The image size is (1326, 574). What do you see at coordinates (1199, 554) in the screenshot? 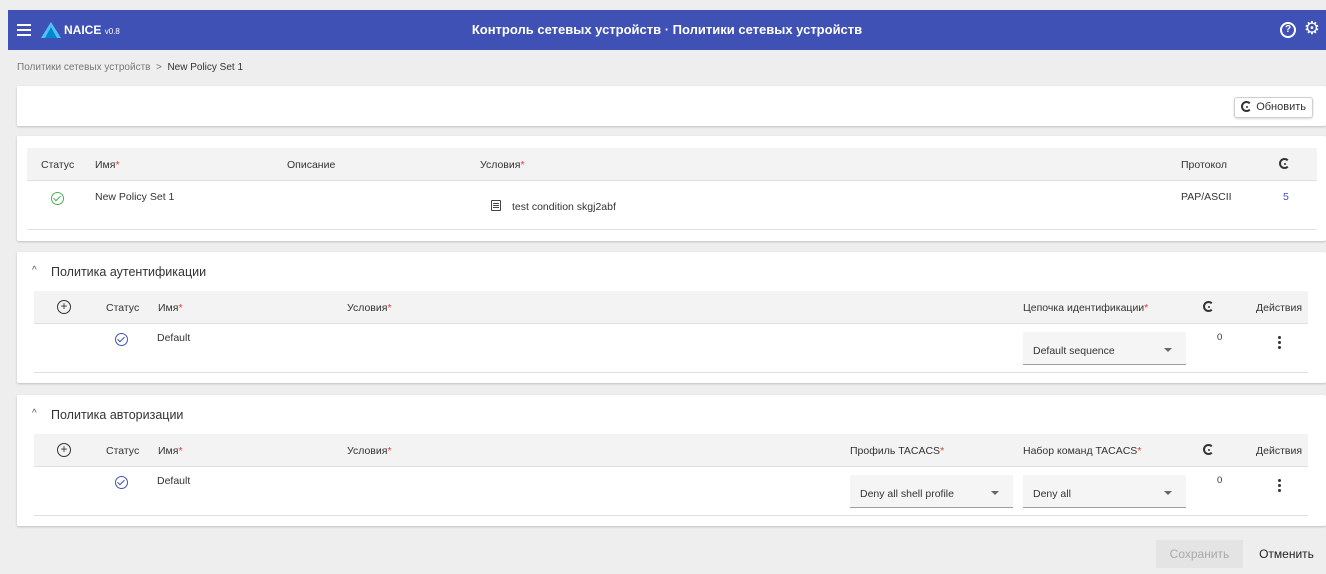
I see `save-button: Сохранить` at bounding box center [1199, 554].